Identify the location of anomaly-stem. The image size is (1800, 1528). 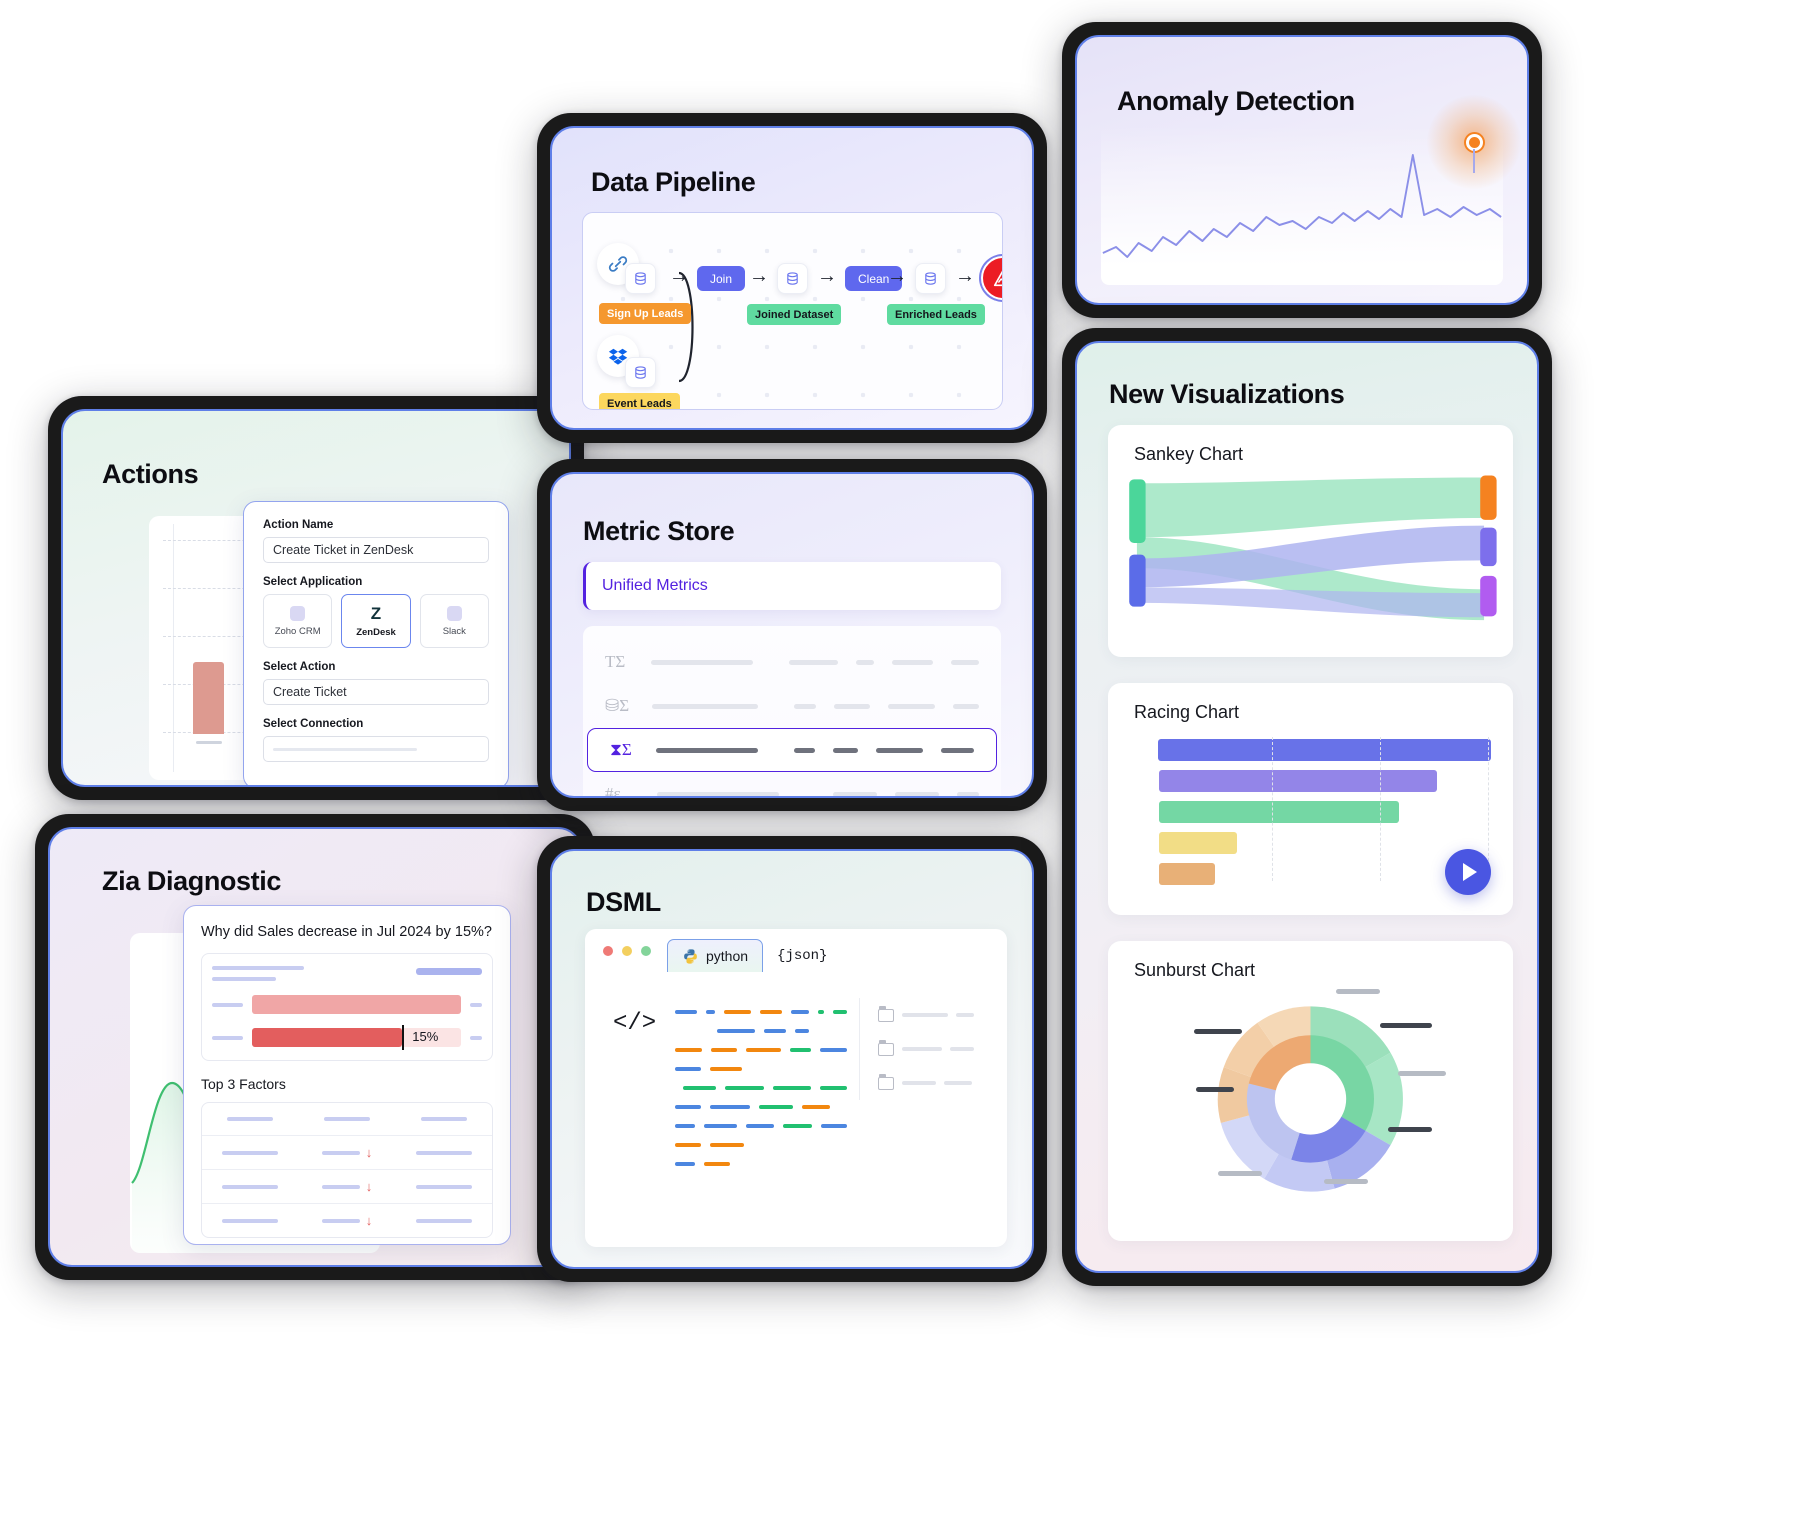
(1474, 161).